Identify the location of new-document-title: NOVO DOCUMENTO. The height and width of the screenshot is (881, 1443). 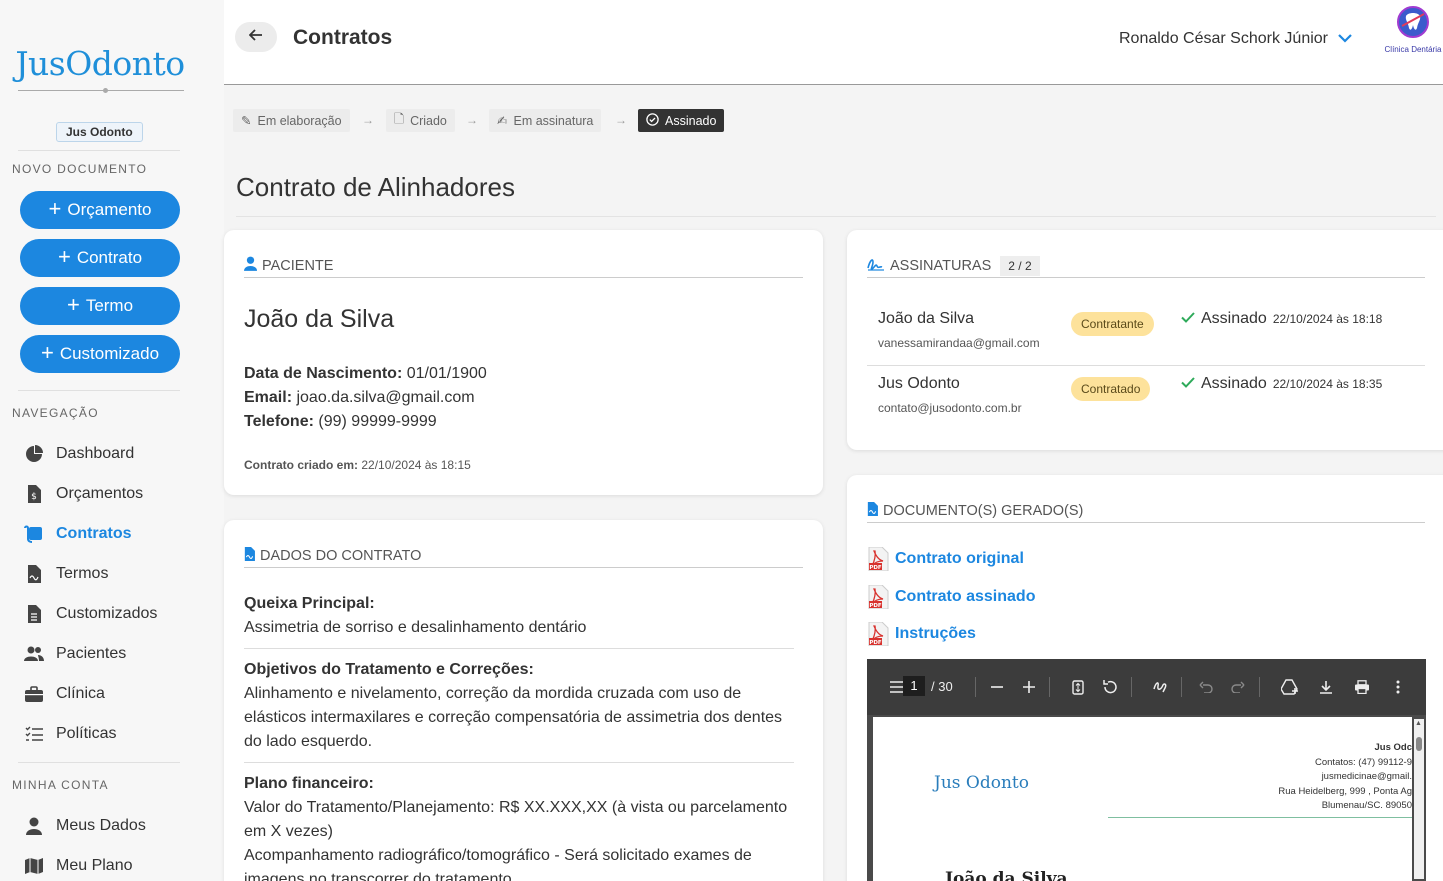
(80, 169).